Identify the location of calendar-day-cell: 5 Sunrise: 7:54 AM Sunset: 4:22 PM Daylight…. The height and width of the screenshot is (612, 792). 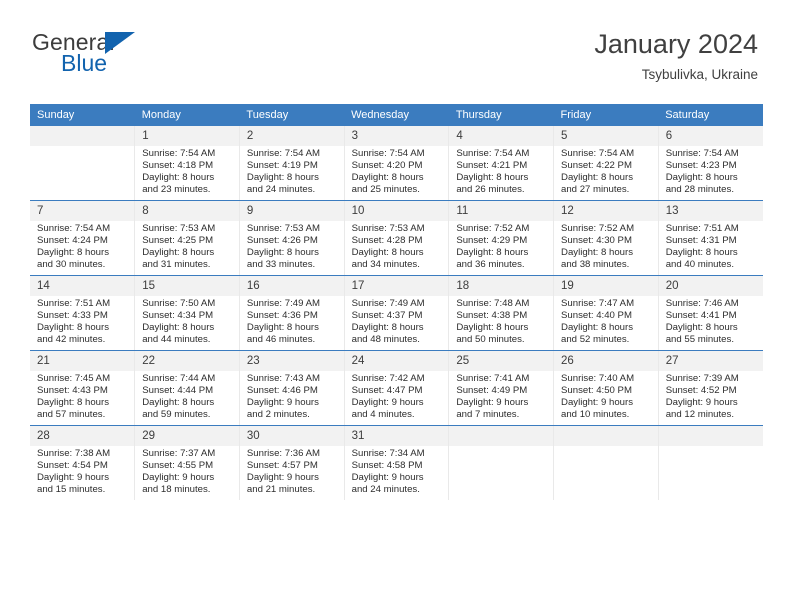
(606, 163).